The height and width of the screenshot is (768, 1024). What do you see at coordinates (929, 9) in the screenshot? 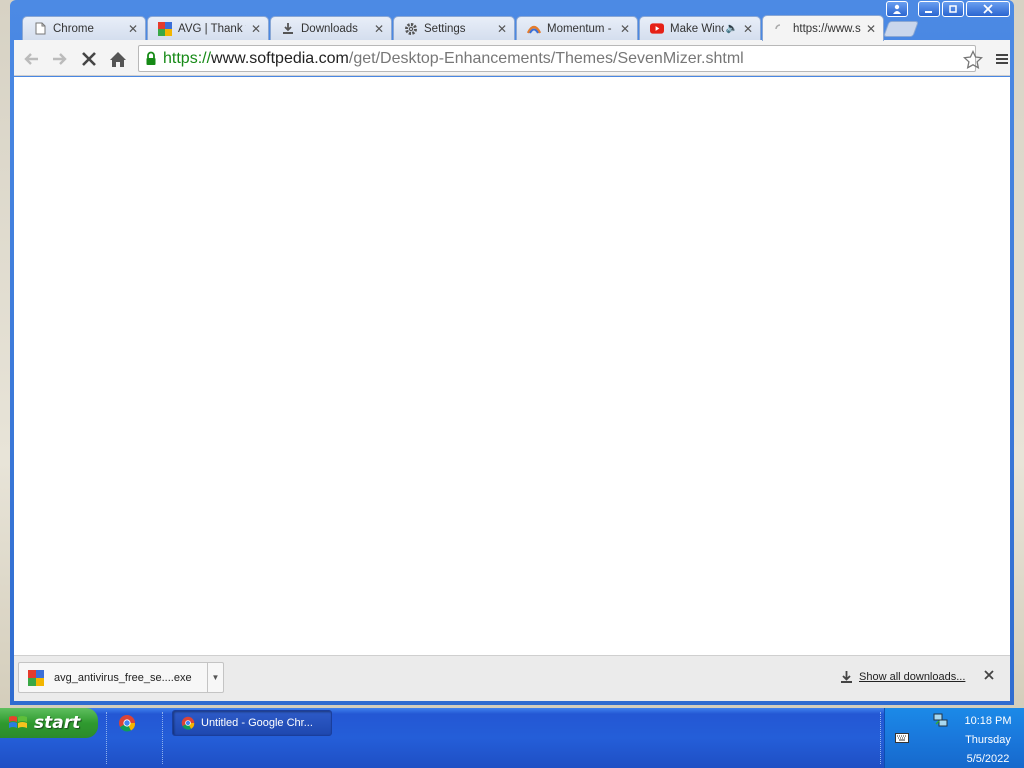
I see `minimize-button` at bounding box center [929, 9].